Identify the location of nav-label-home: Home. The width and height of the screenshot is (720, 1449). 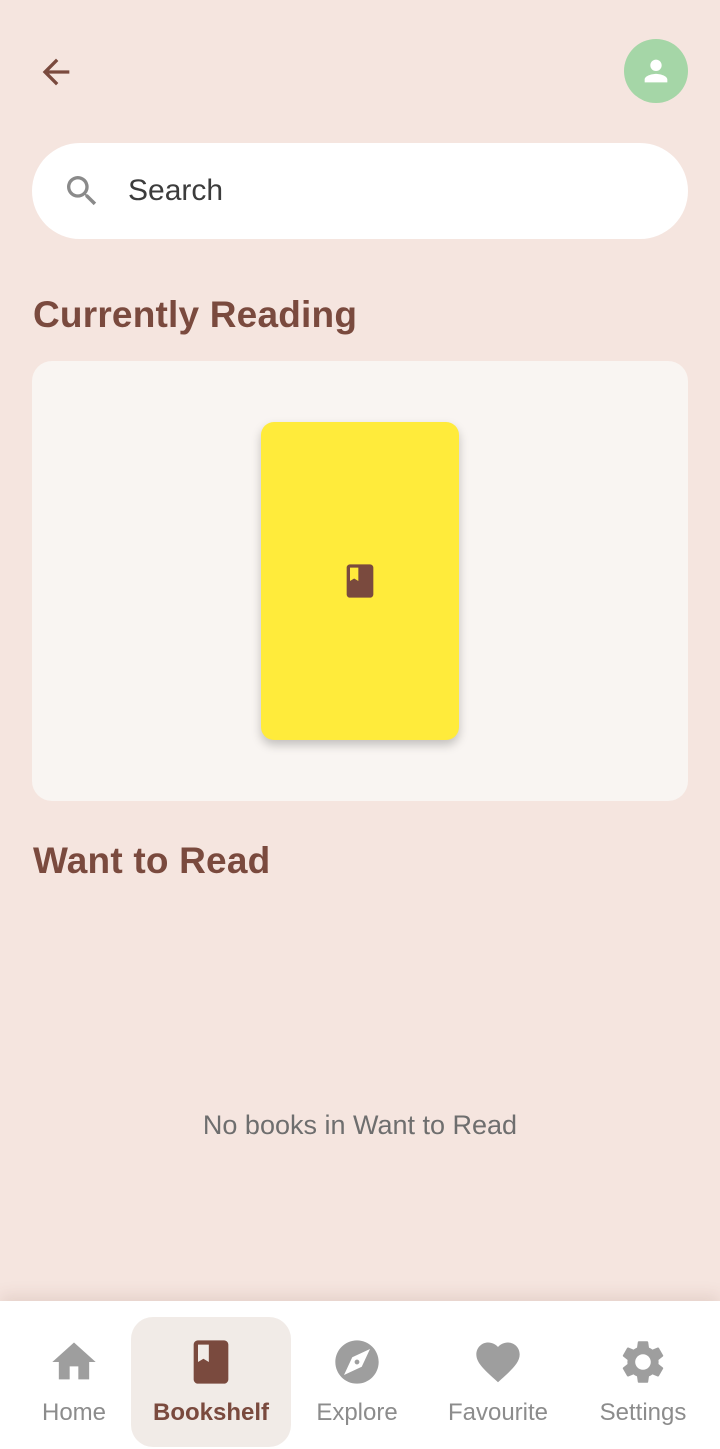
(74, 1412).